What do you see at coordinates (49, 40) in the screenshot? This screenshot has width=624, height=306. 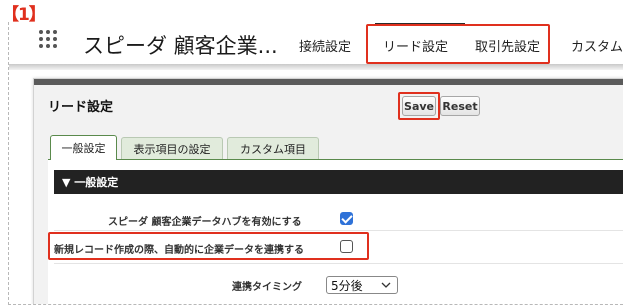 I see `app-launcher-icon` at bounding box center [49, 40].